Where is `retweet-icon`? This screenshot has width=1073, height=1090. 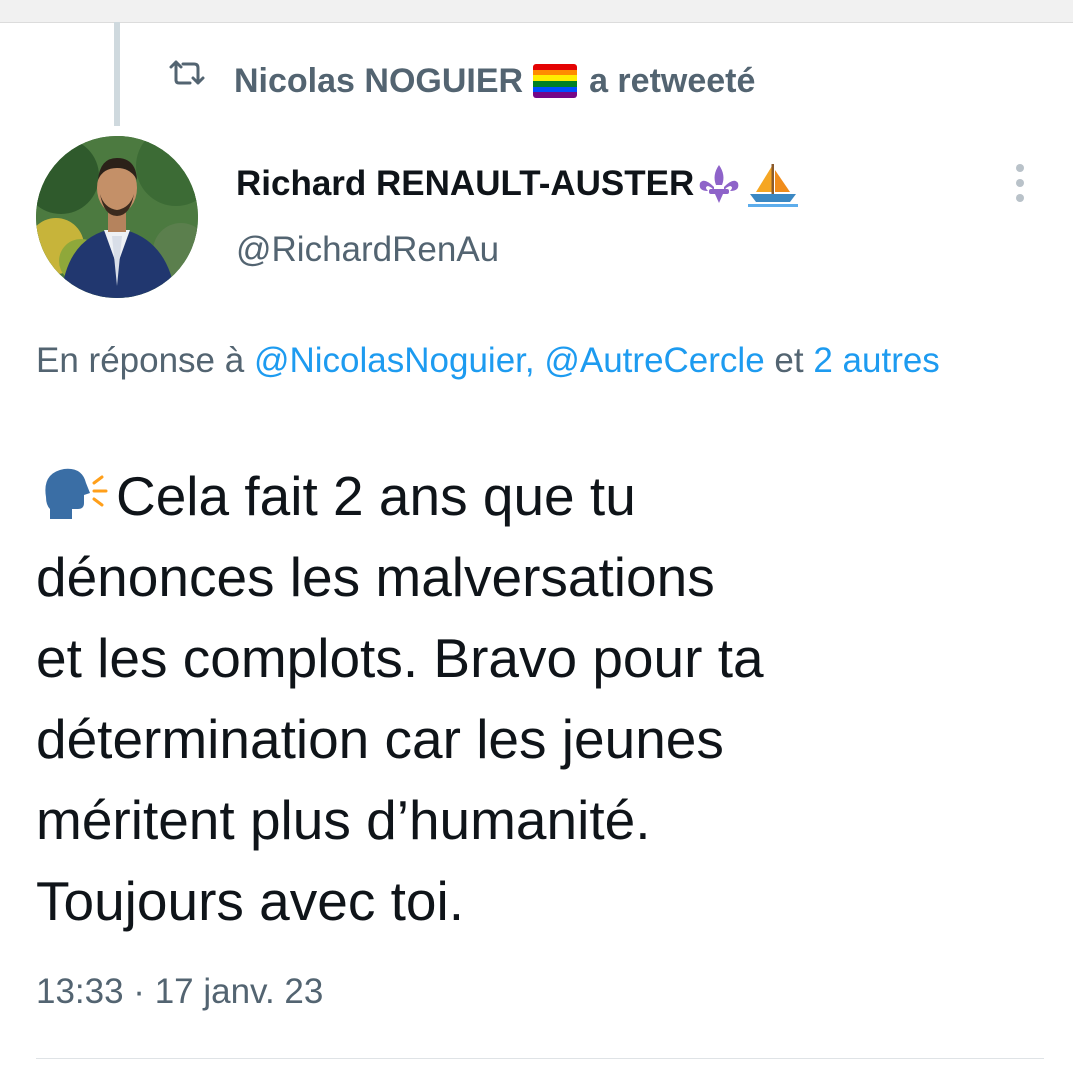
retweet-icon is located at coordinates (187, 72).